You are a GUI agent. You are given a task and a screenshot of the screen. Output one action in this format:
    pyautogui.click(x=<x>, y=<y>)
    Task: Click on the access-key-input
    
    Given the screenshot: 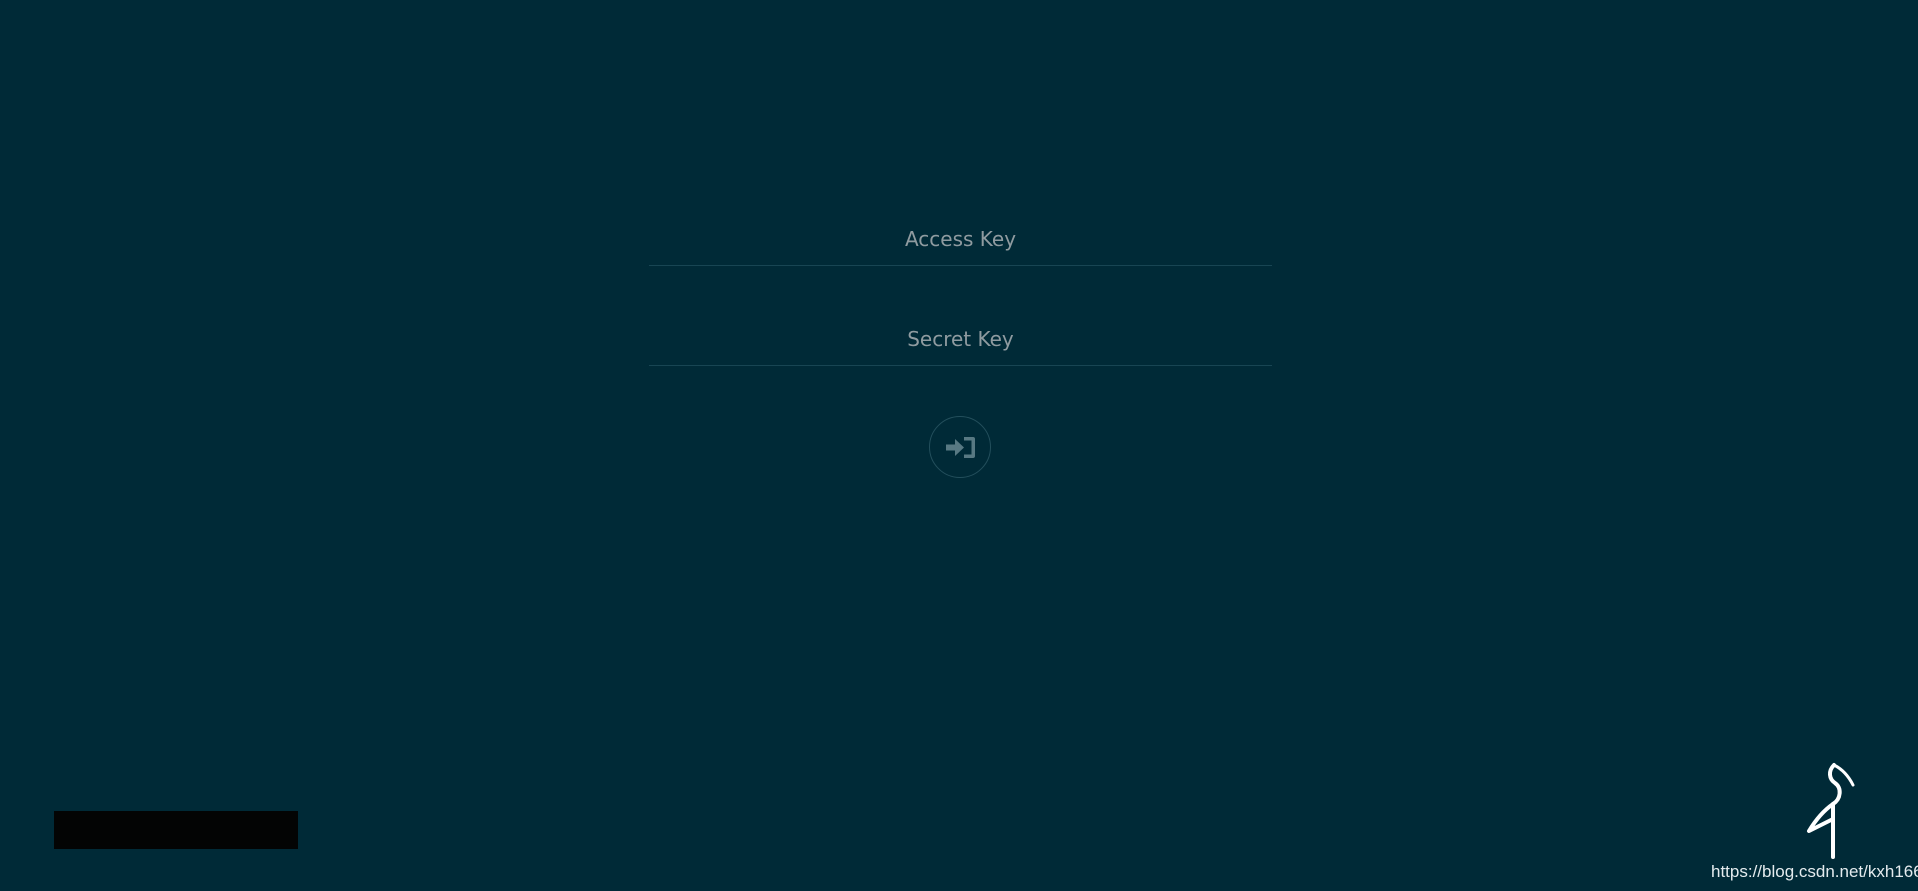 What is the action you would take?
    pyautogui.click(x=960, y=238)
    